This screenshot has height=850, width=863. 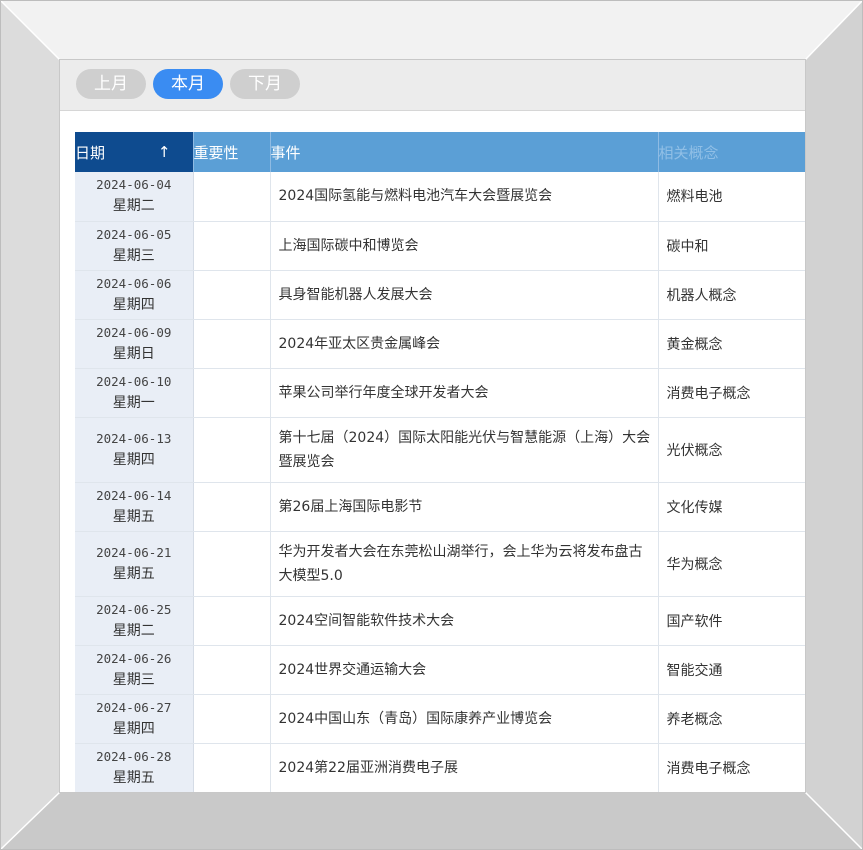 What do you see at coordinates (134, 393) in the screenshot?
I see `date-cell: 2024-06-10 星期一` at bounding box center [134, 393].